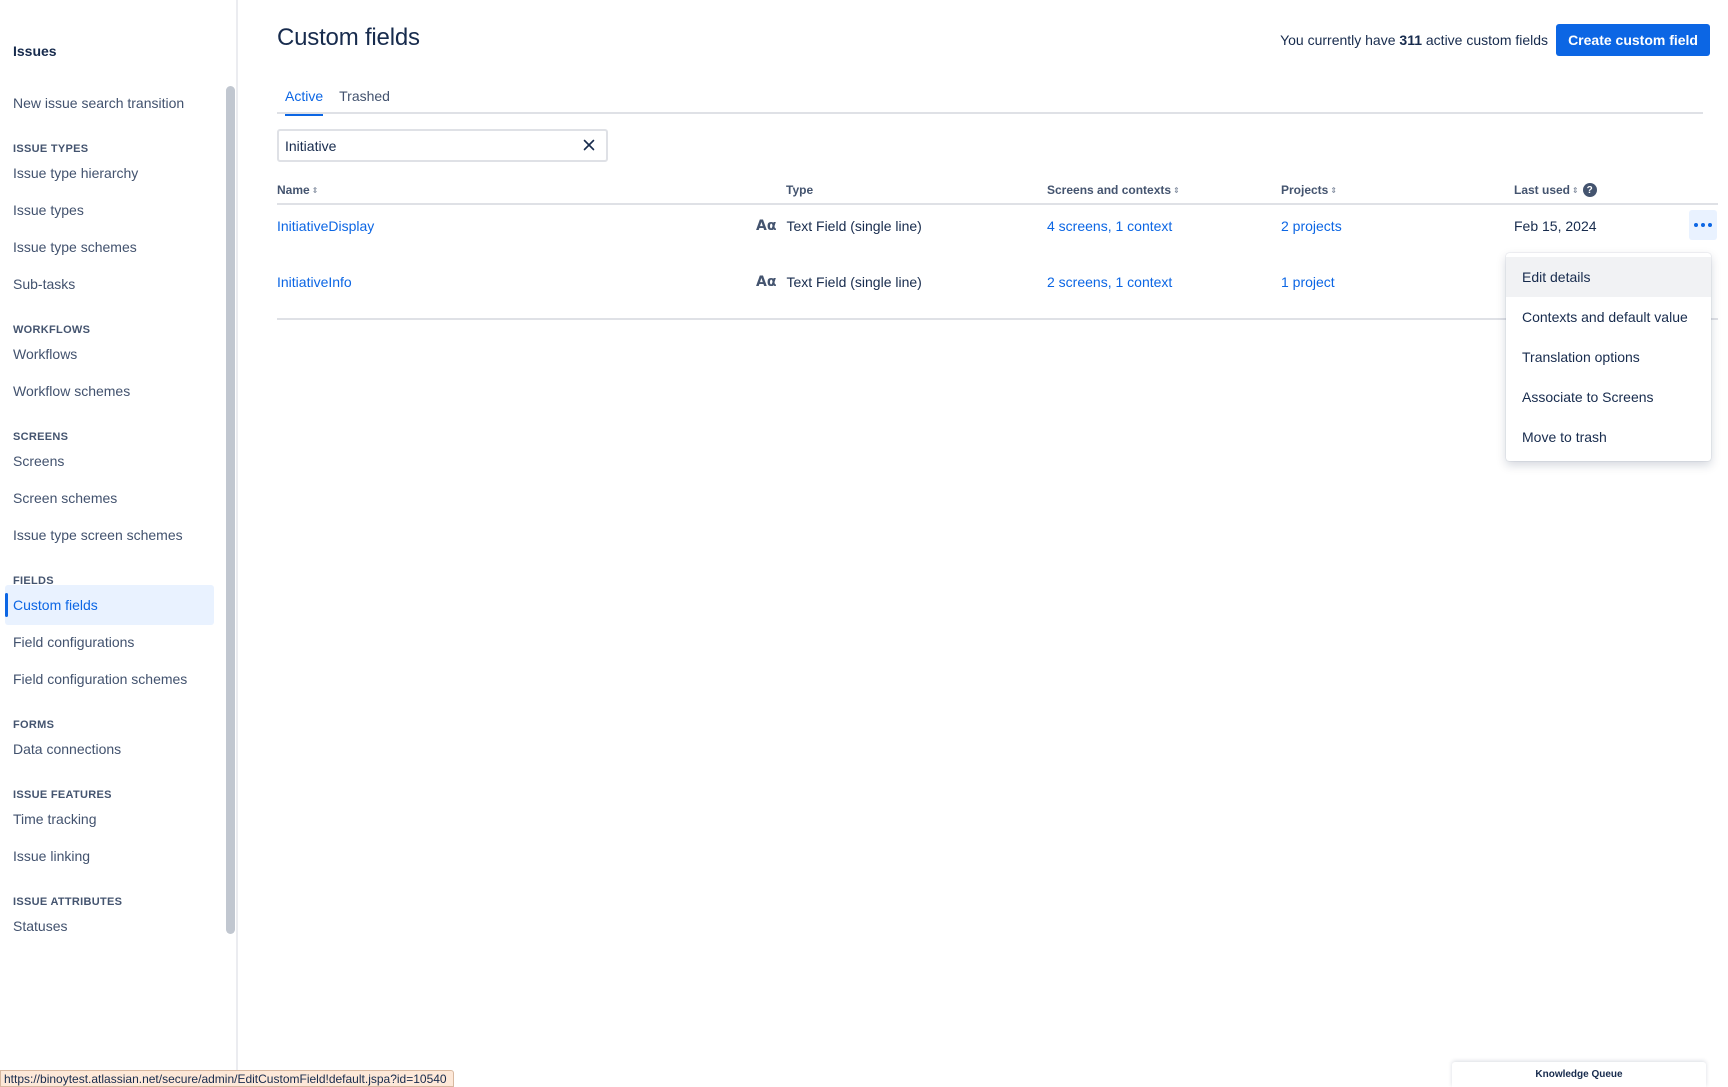  Describe the element at coordinates (109, 173) in the screenshot. I see `sidebar-item-issue-type-hierarchy: Issue type hierarchy` at that location.